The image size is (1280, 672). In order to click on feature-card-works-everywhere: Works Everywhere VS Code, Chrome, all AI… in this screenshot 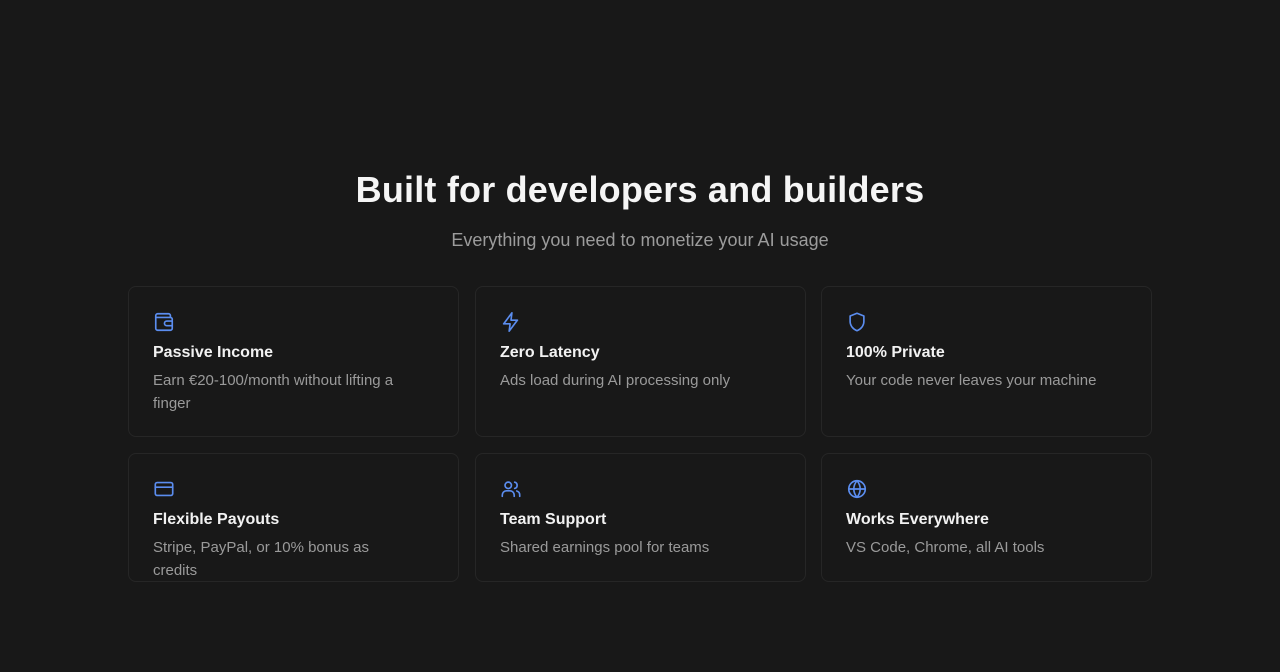, I will do `click(986, 517)`.